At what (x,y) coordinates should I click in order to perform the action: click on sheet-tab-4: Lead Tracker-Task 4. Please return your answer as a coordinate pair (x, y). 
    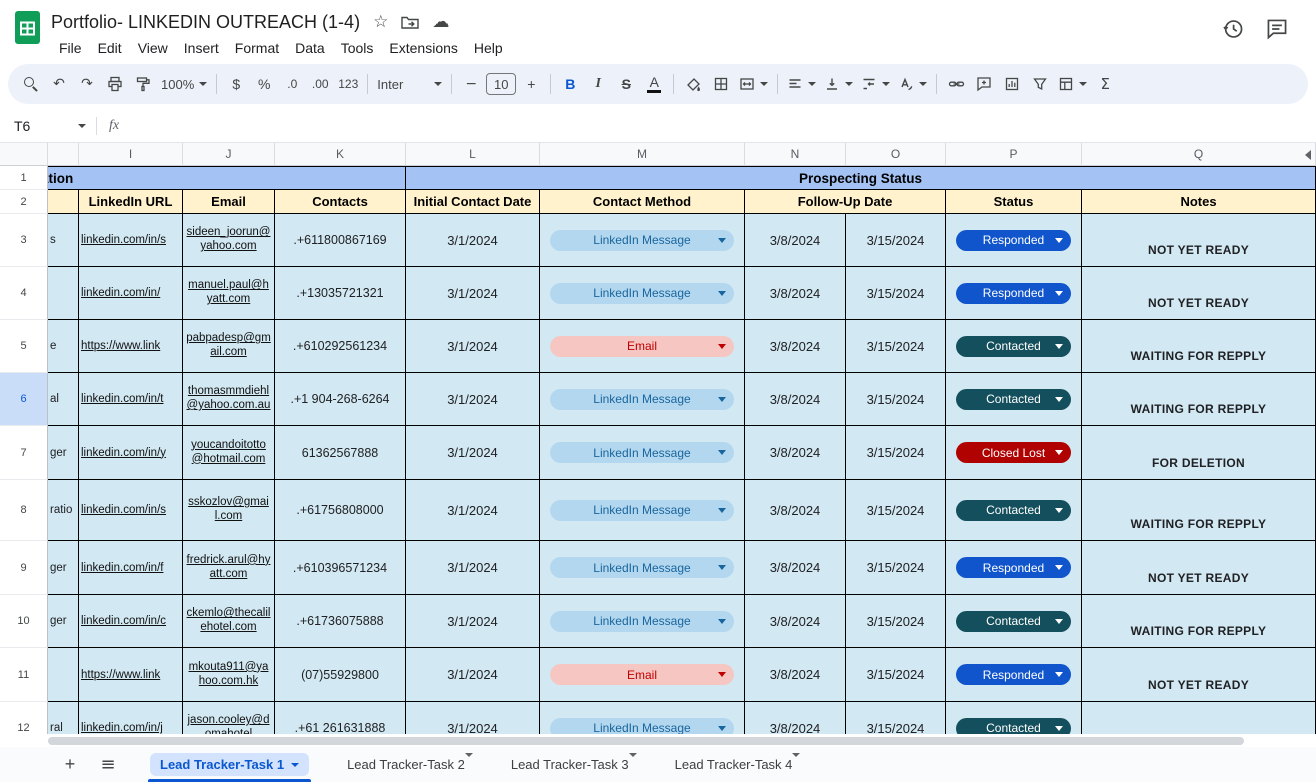
    Looking at the image, I should click on (738, 764).